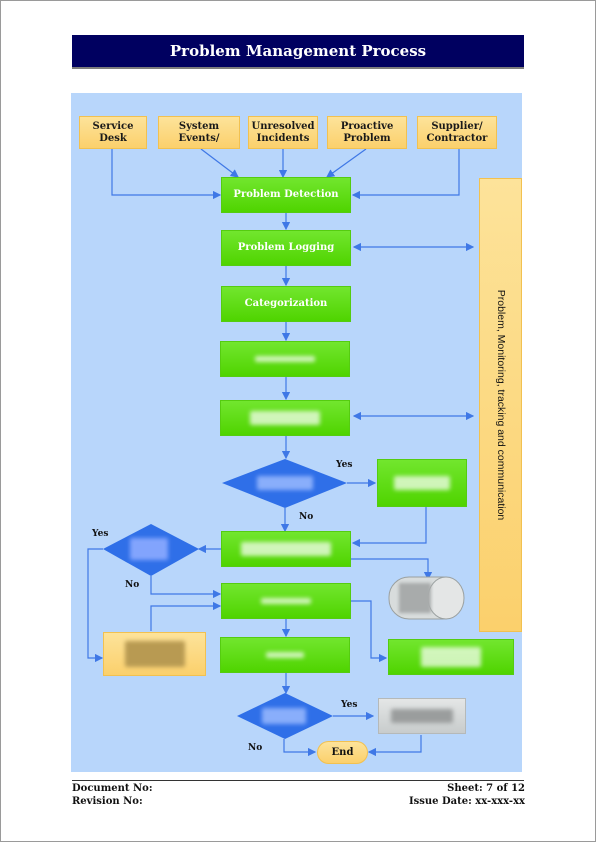 The width and height of the screenshot is (596, 842). What do you see at coordinates (132, 585) in the screenshot?
I see `label-known-error-no: No` at bounding box center [132, 585].